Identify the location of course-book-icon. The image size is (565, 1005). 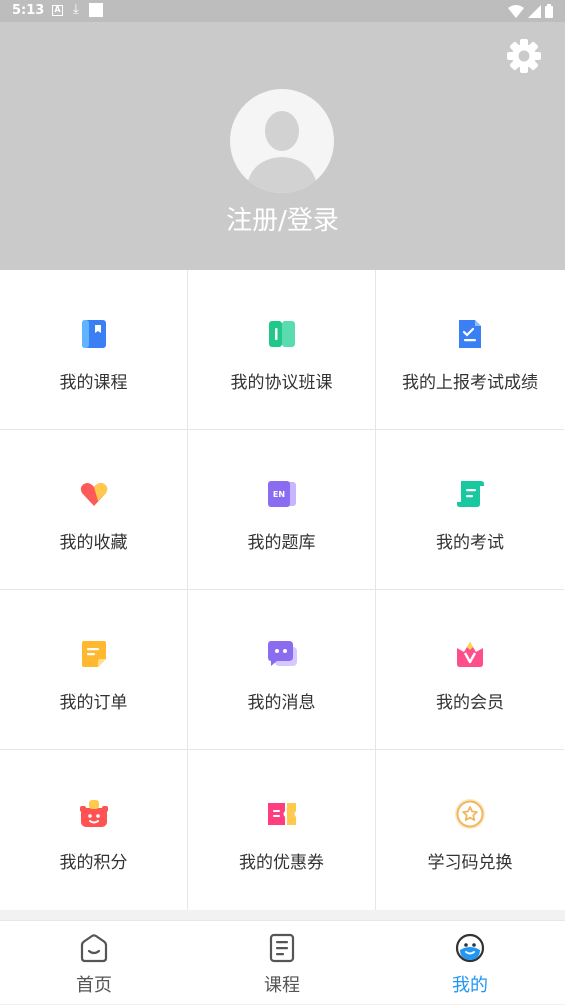
(94, 334).